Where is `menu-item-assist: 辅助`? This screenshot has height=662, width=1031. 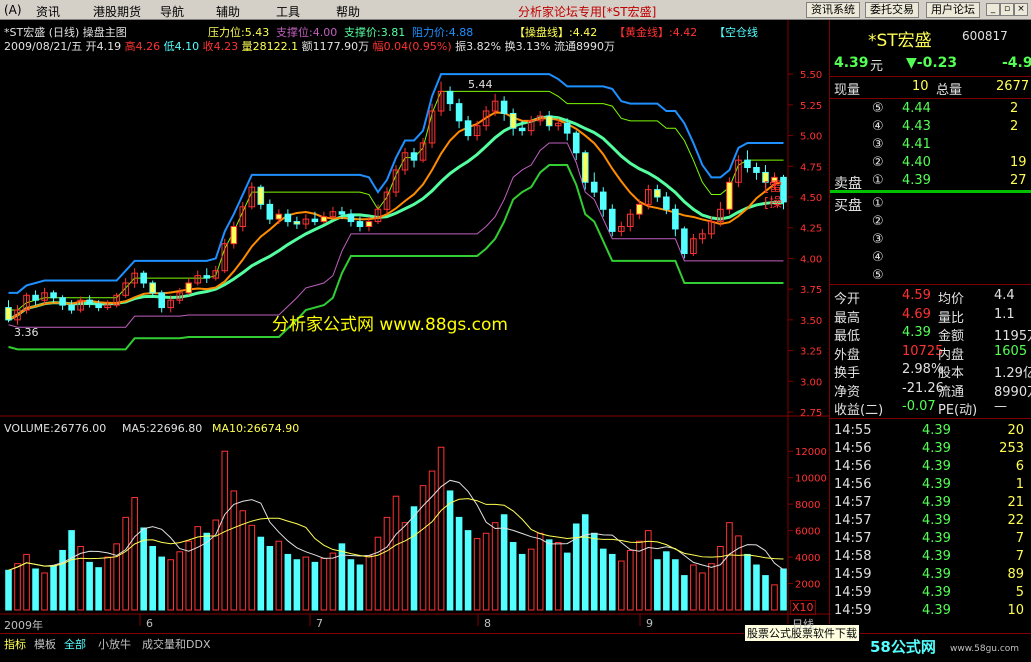
menu-item-assist: 辅助 is located at coordinates (228, 11).